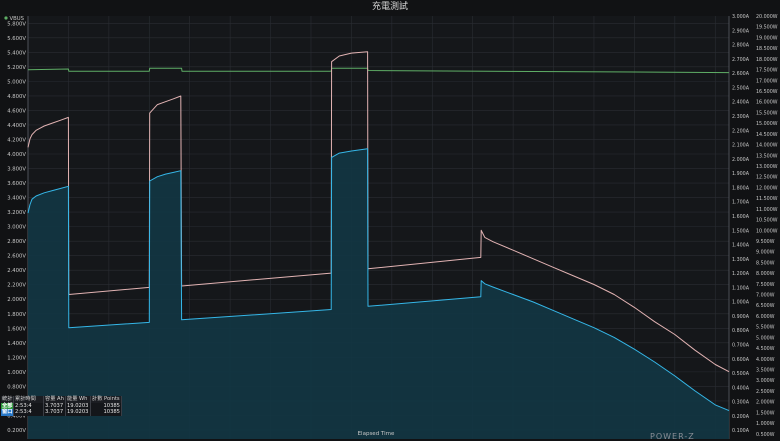 The width and height of the screenshot is (780, 441). Describe the element at coordinates (767, 167) in the screenshot. I see `y-right-power-tick-label: 13.000W` at that location.